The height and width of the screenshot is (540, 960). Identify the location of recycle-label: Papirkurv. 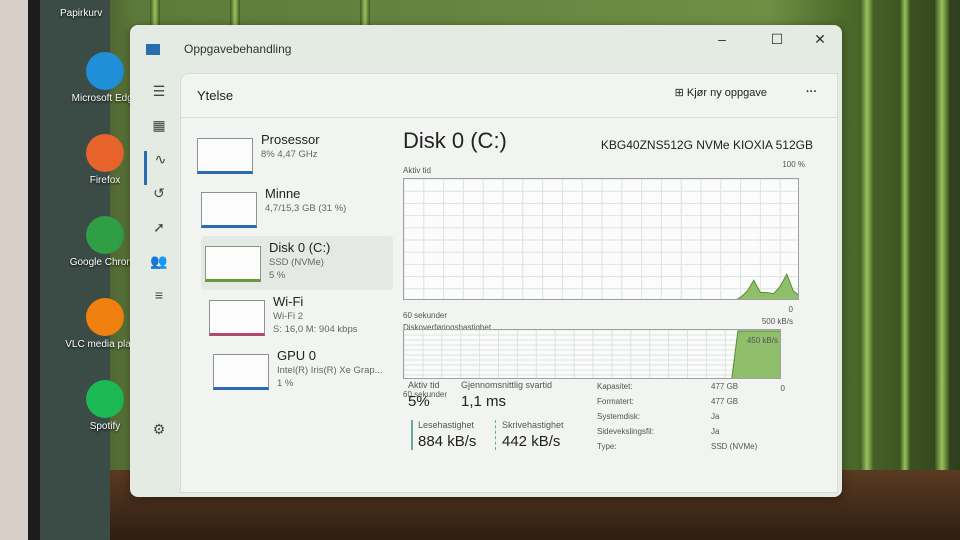
(81, 13).